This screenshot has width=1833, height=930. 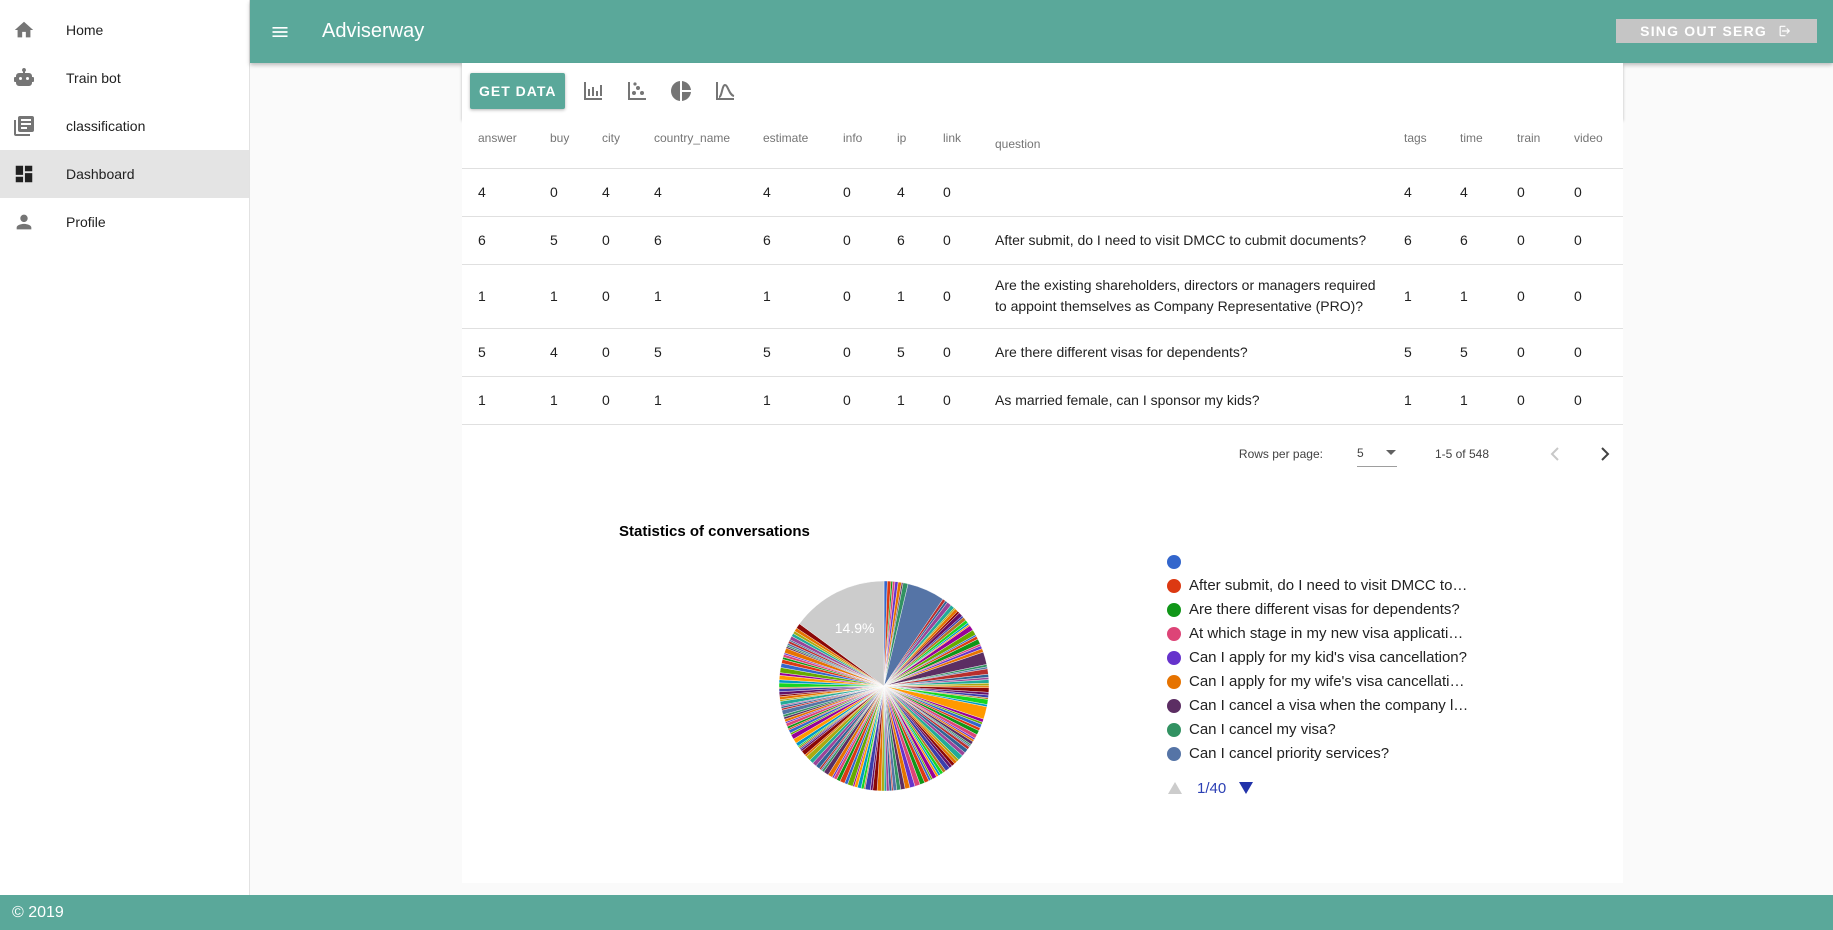 I want to click on menu-icon, so click(x=280, y=32).